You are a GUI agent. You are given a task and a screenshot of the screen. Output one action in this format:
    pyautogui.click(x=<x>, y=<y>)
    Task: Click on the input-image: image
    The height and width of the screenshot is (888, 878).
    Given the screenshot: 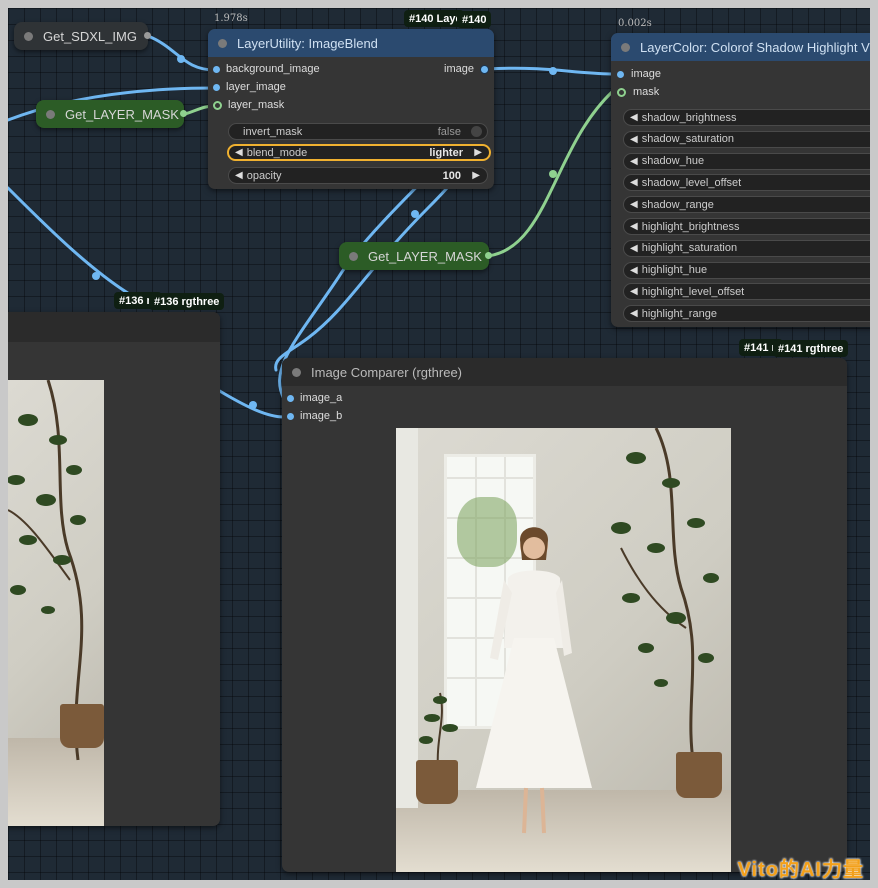 What is the action you would take?
    pyautogui.click(x=639, y=74)
    